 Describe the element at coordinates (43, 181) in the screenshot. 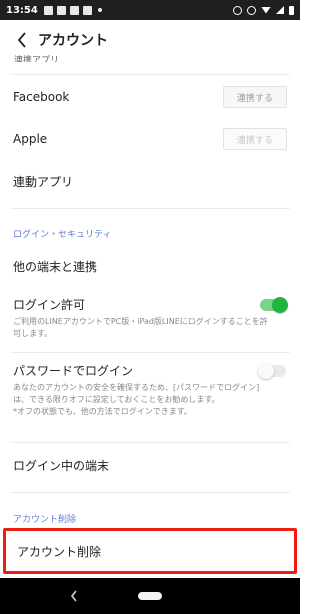

I see `linked-apps-label: 連動アプリ` at that location.